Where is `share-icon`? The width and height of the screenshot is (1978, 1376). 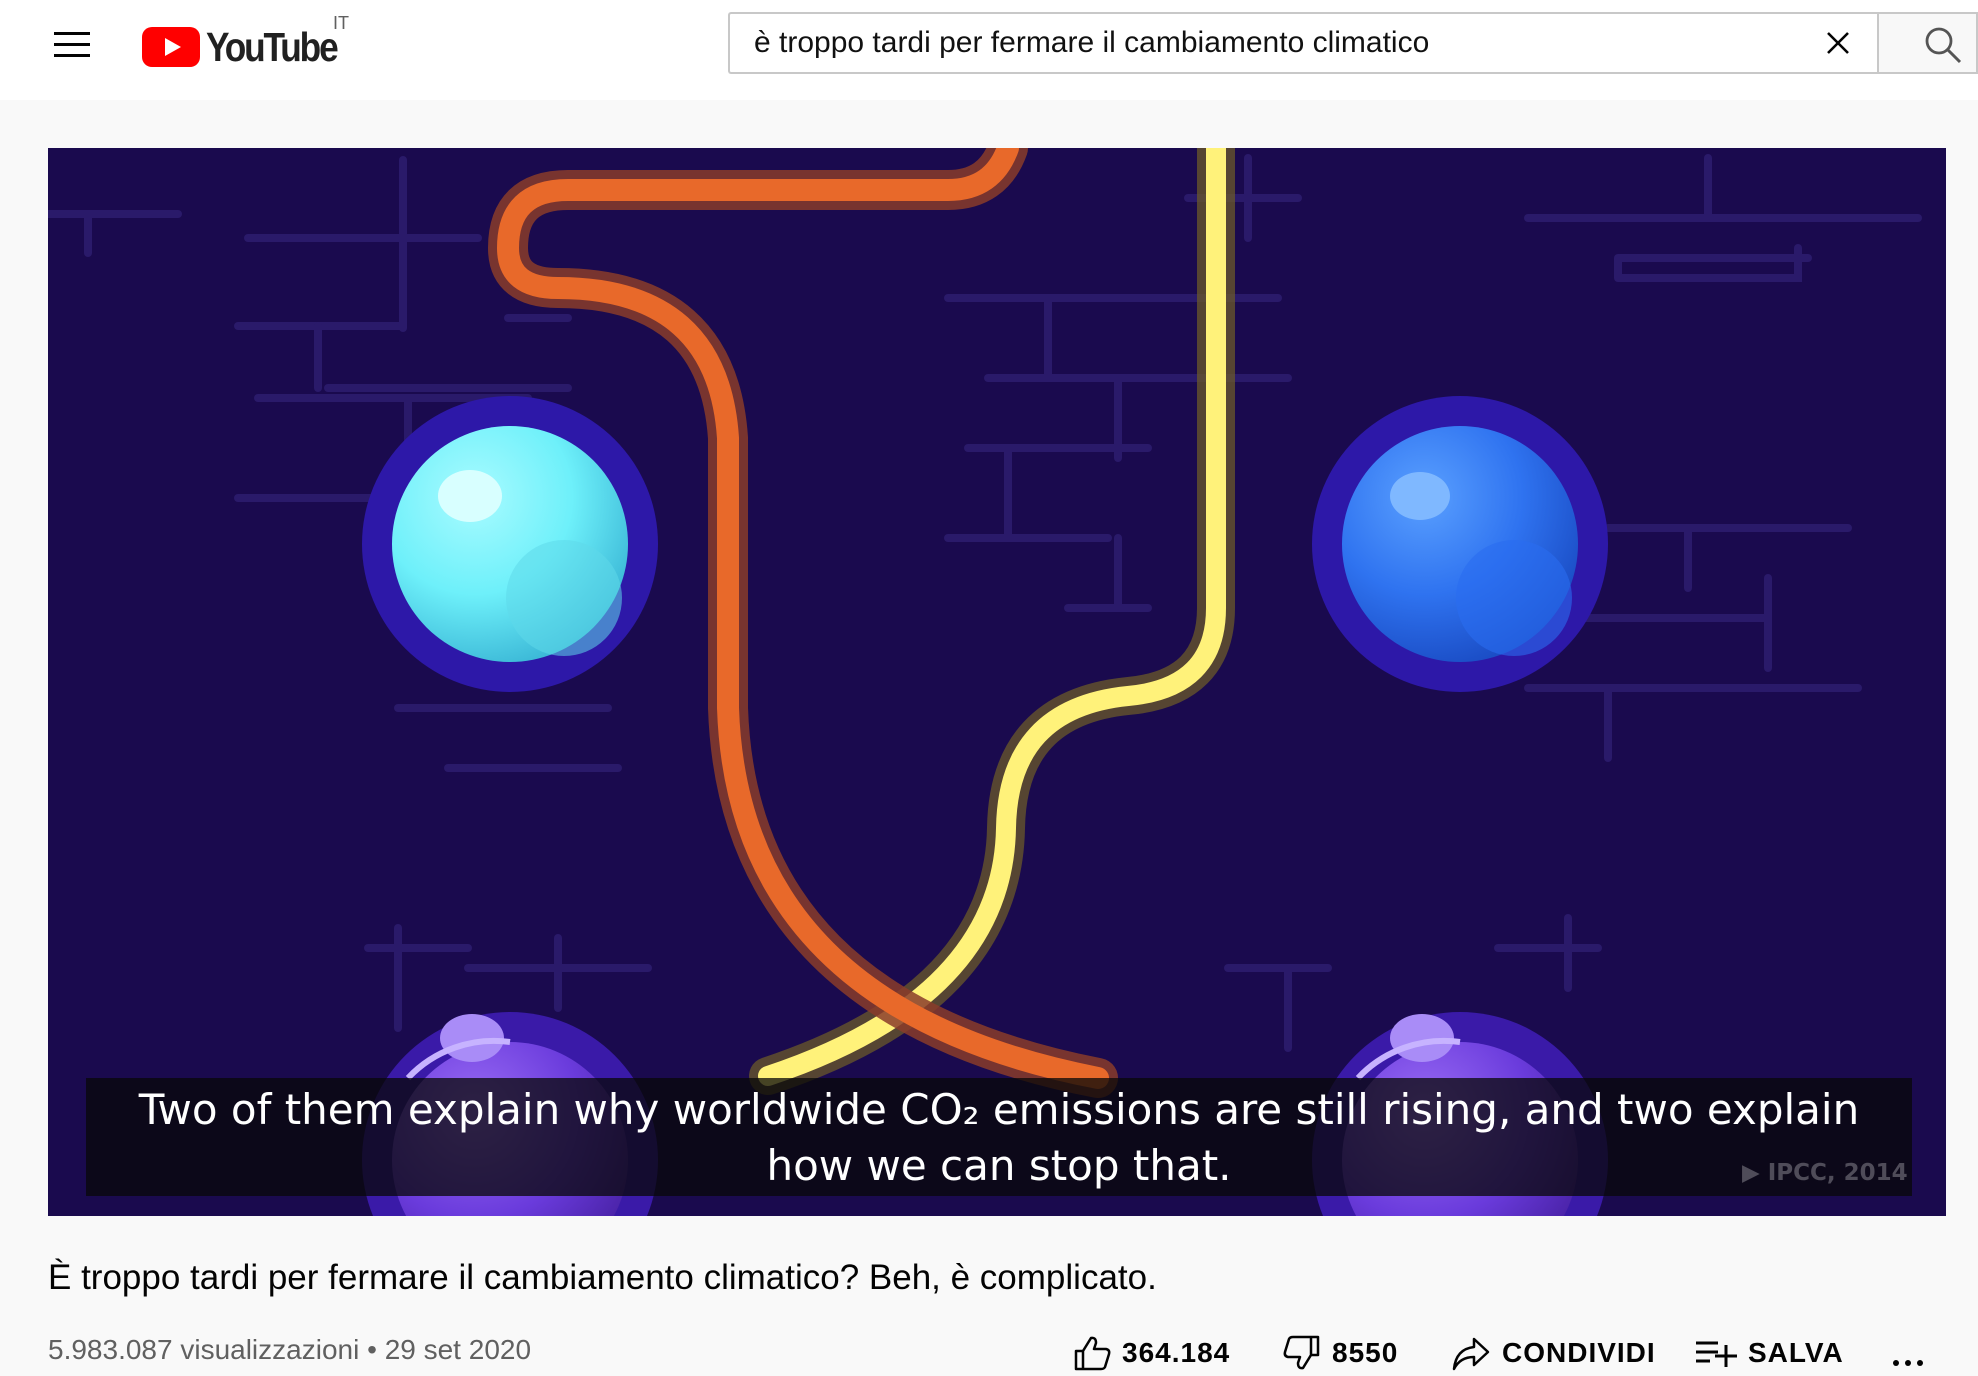
share-icon is located at coordinates (1471, 1354).